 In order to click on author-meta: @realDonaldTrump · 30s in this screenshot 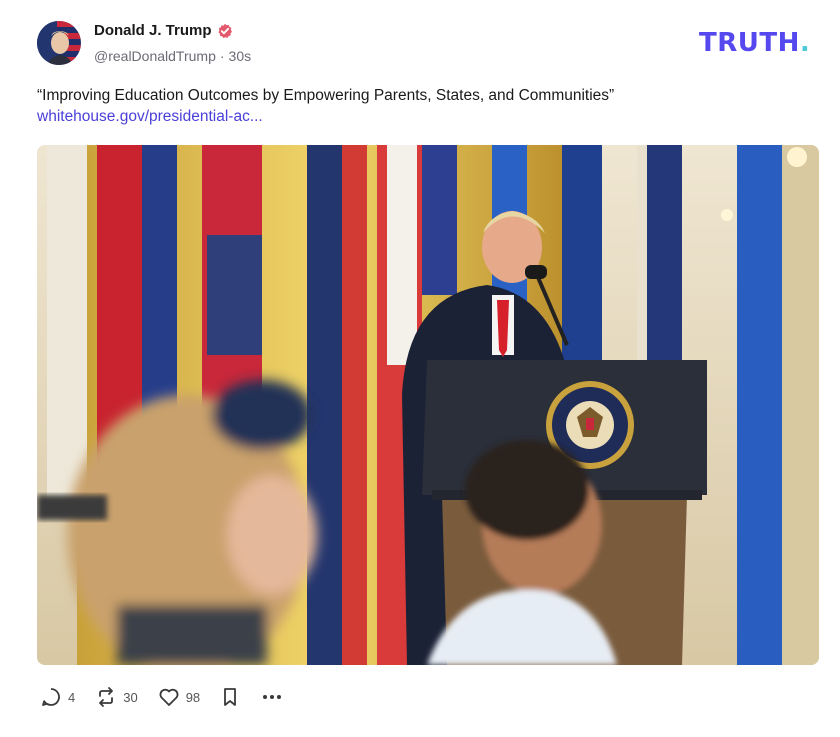, I will do `click(172, 56)`.